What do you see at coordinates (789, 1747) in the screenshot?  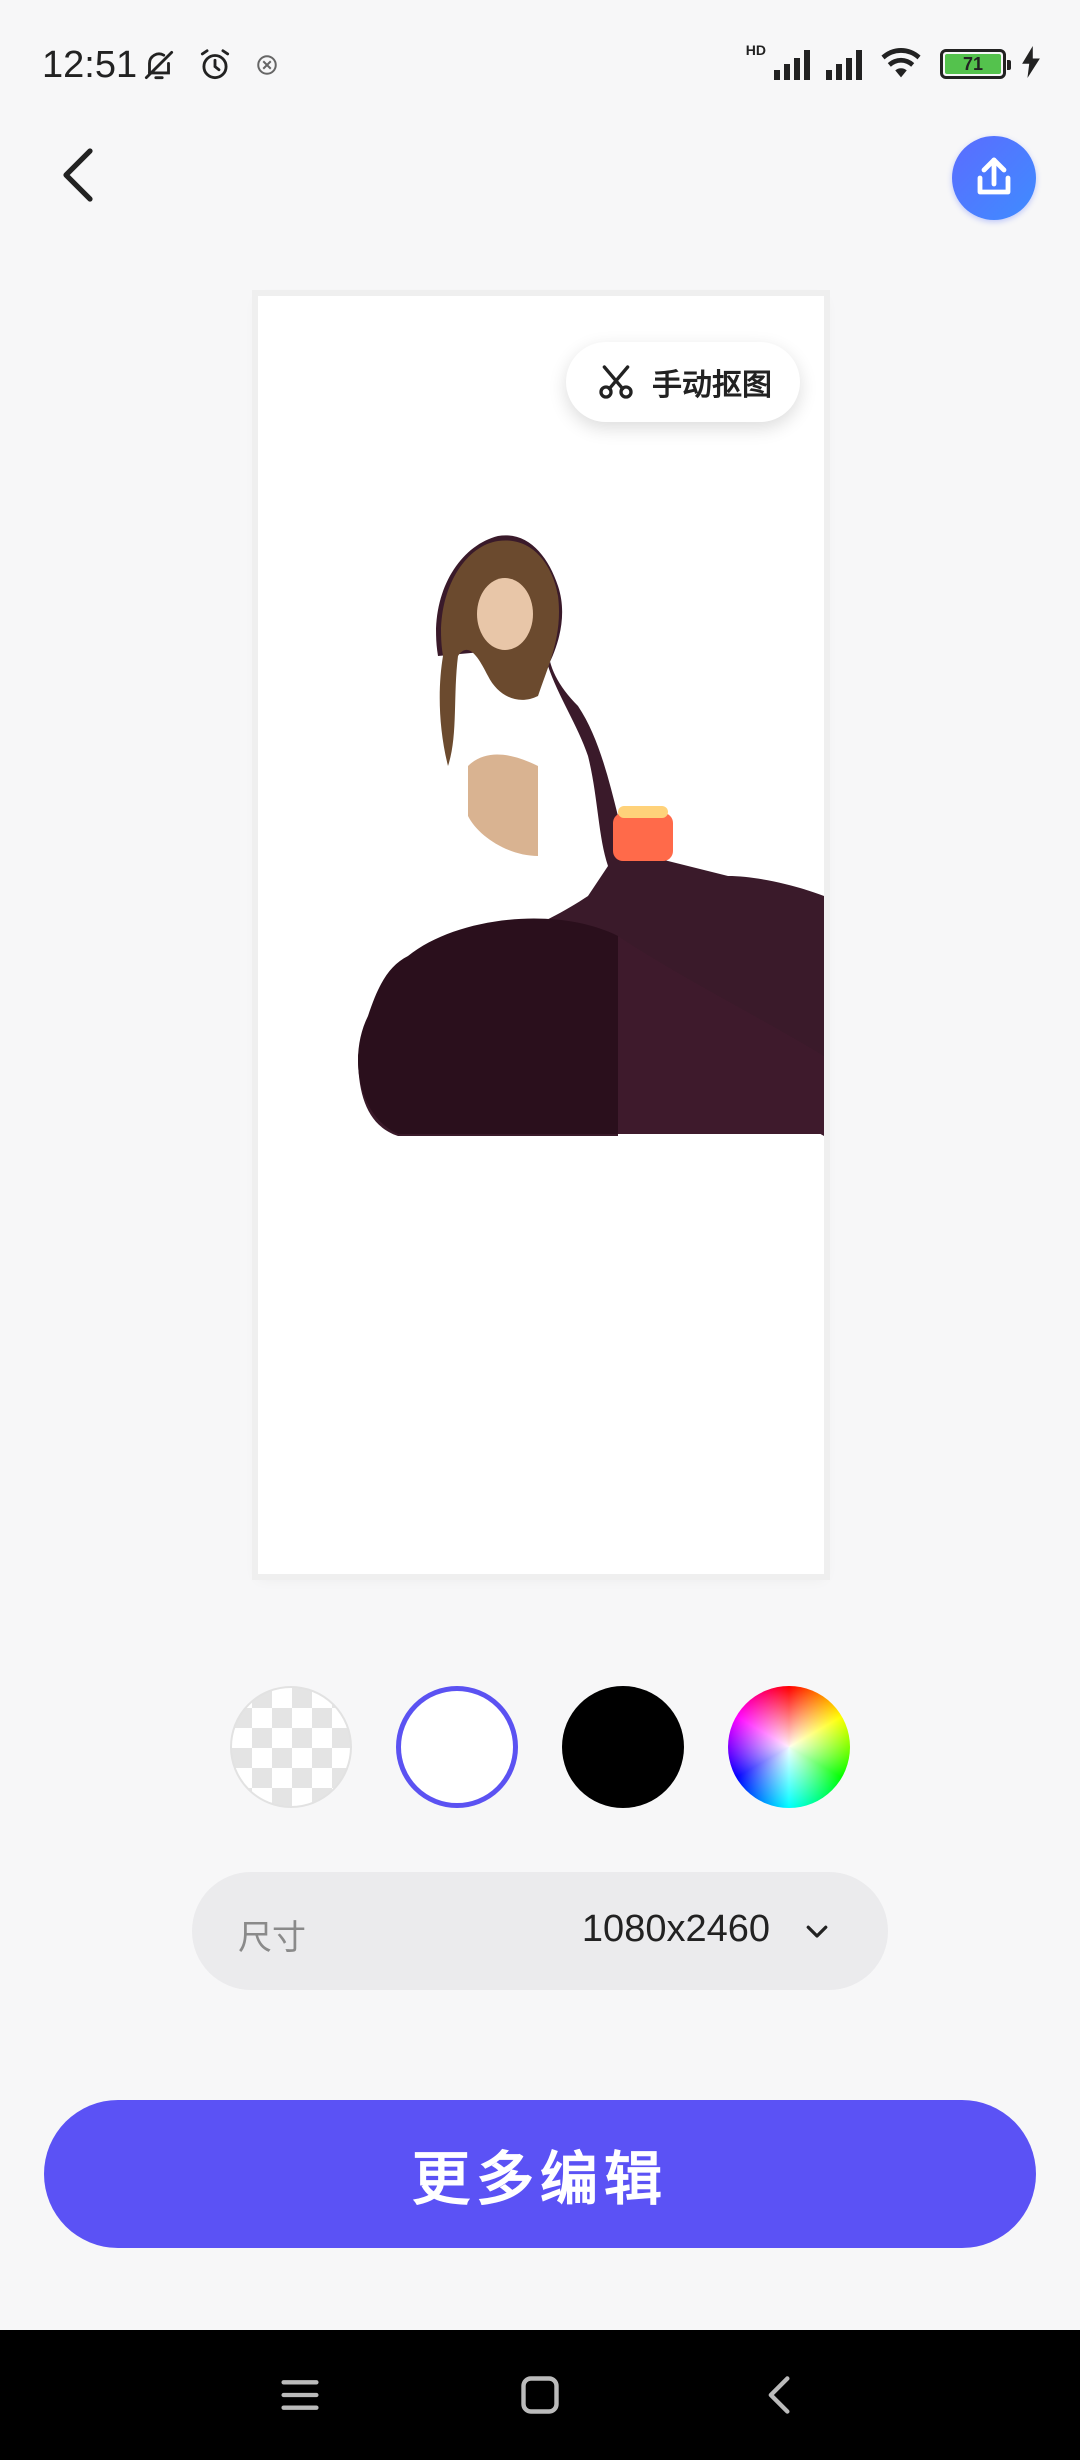 I see `background-option-custom-color` at bounding box center [789, 1747].